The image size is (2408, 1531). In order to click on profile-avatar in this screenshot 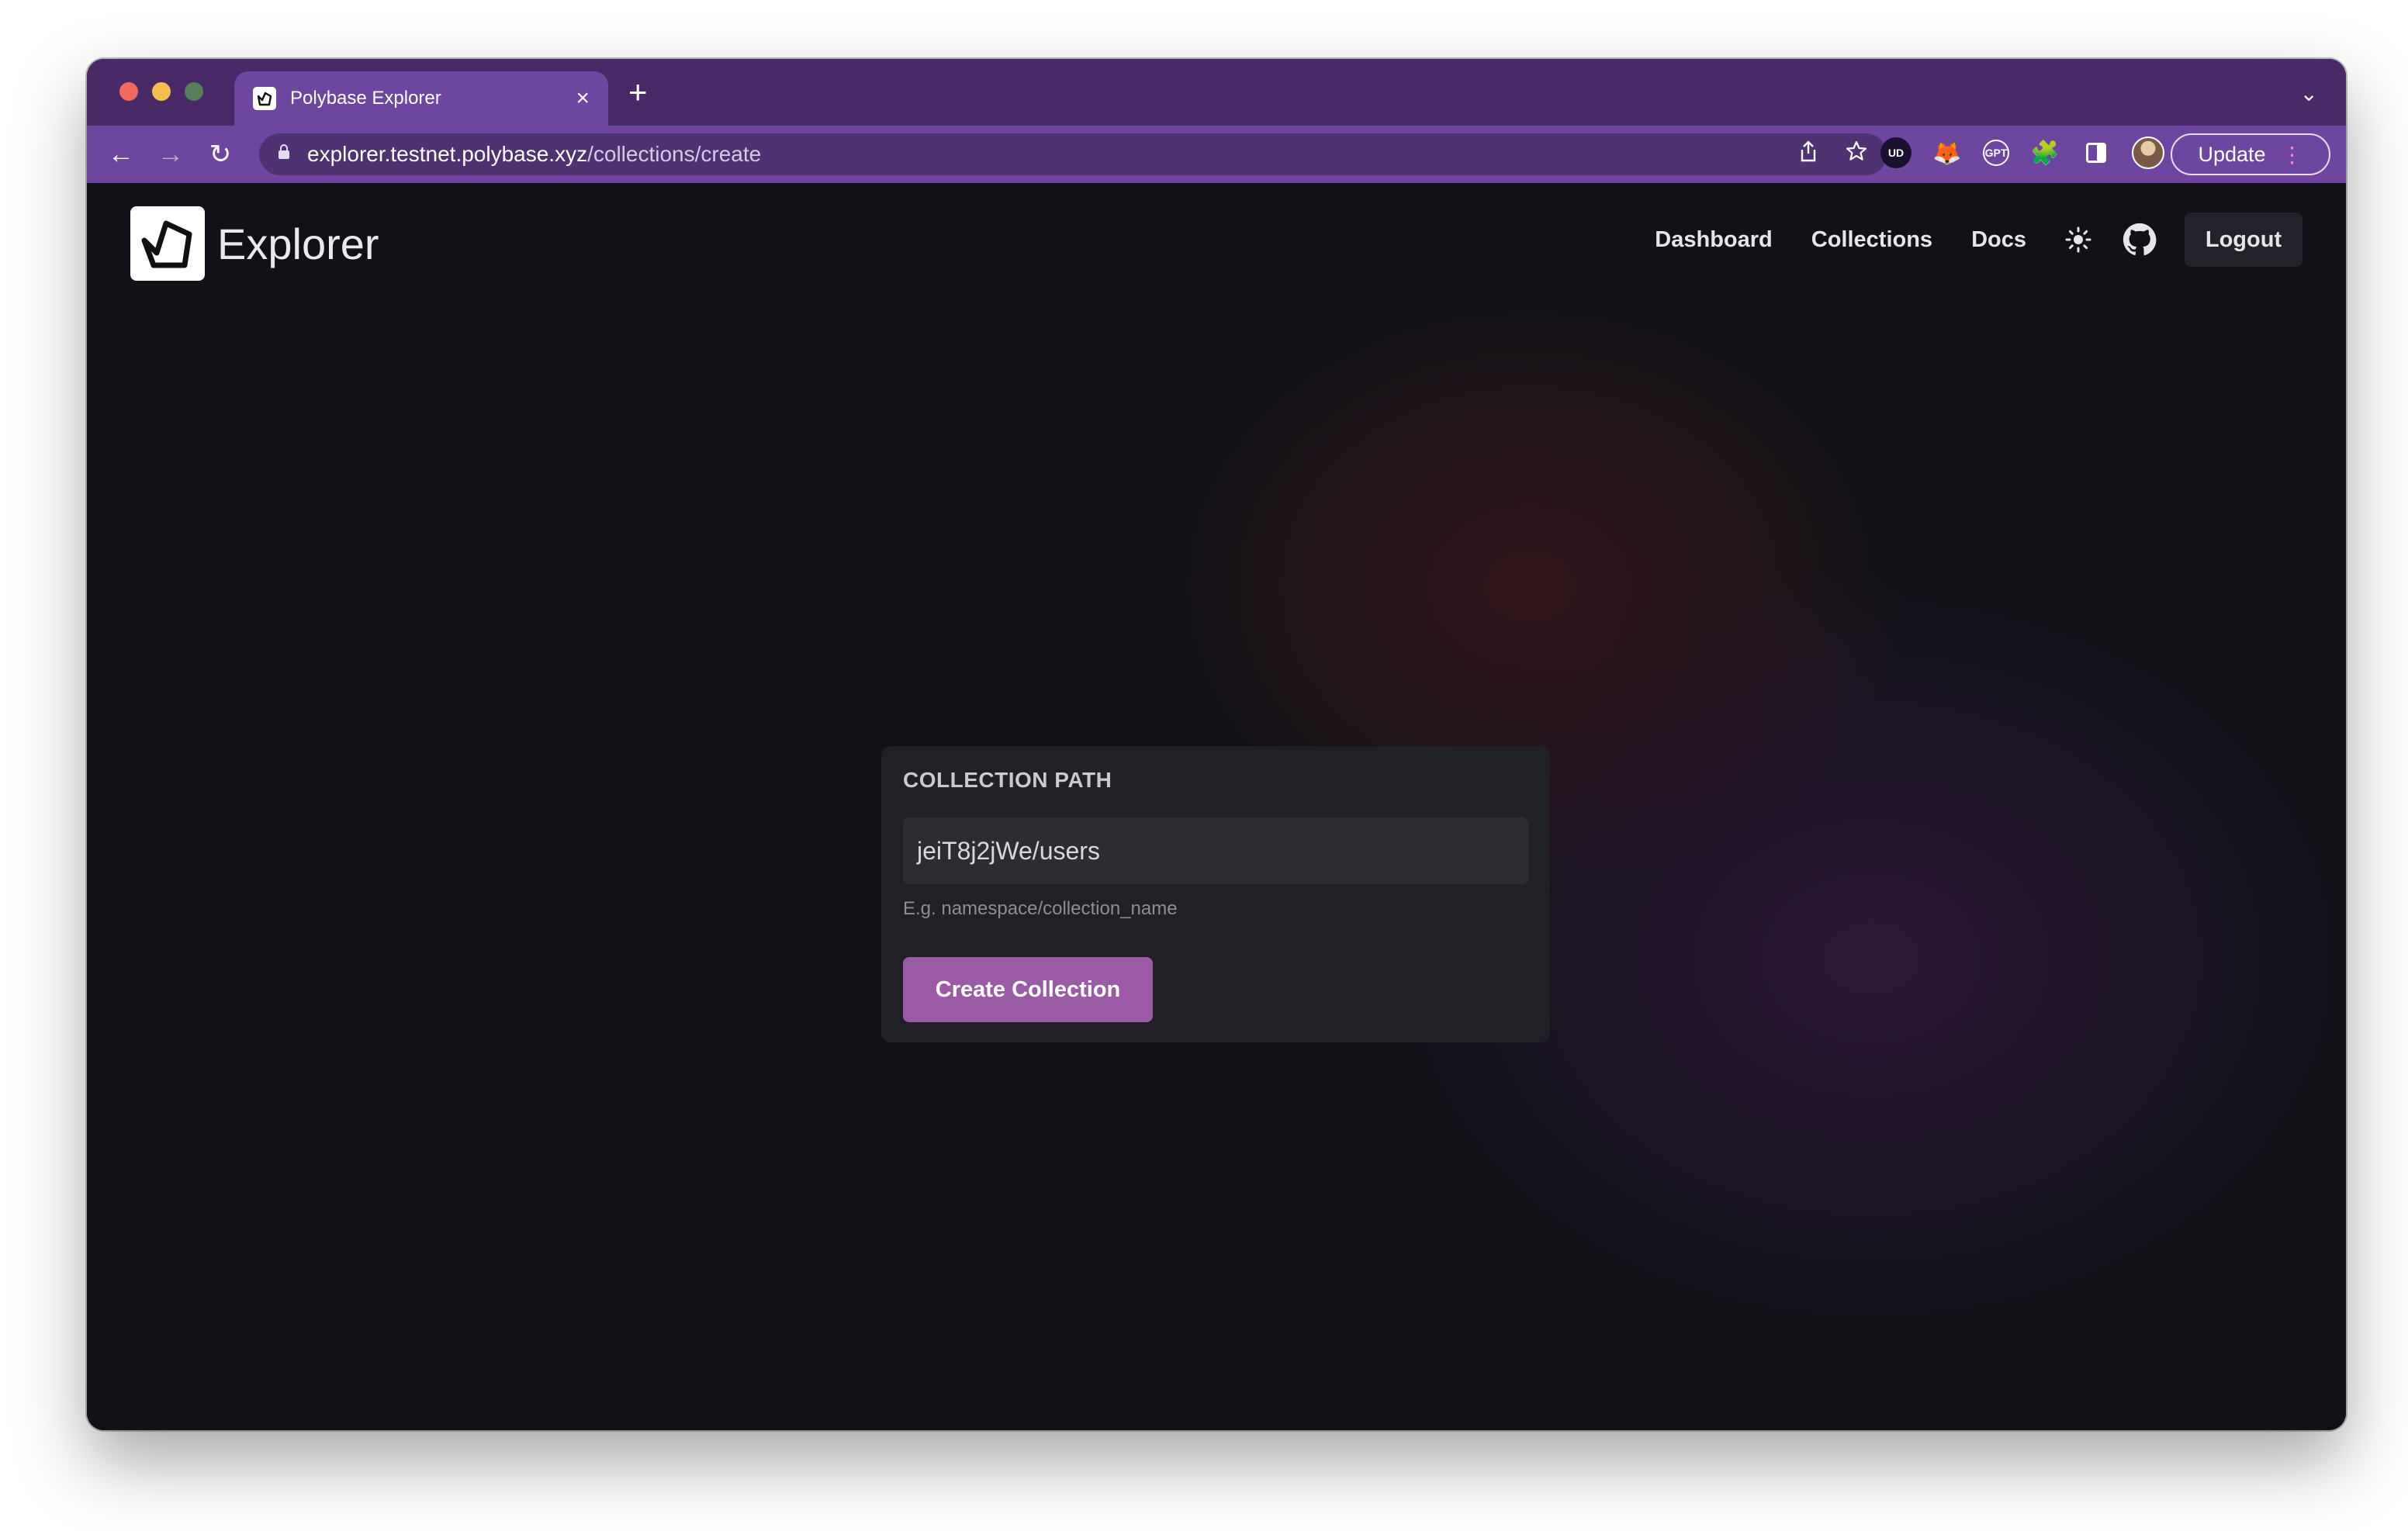, I will do `click(2148, 153)`.